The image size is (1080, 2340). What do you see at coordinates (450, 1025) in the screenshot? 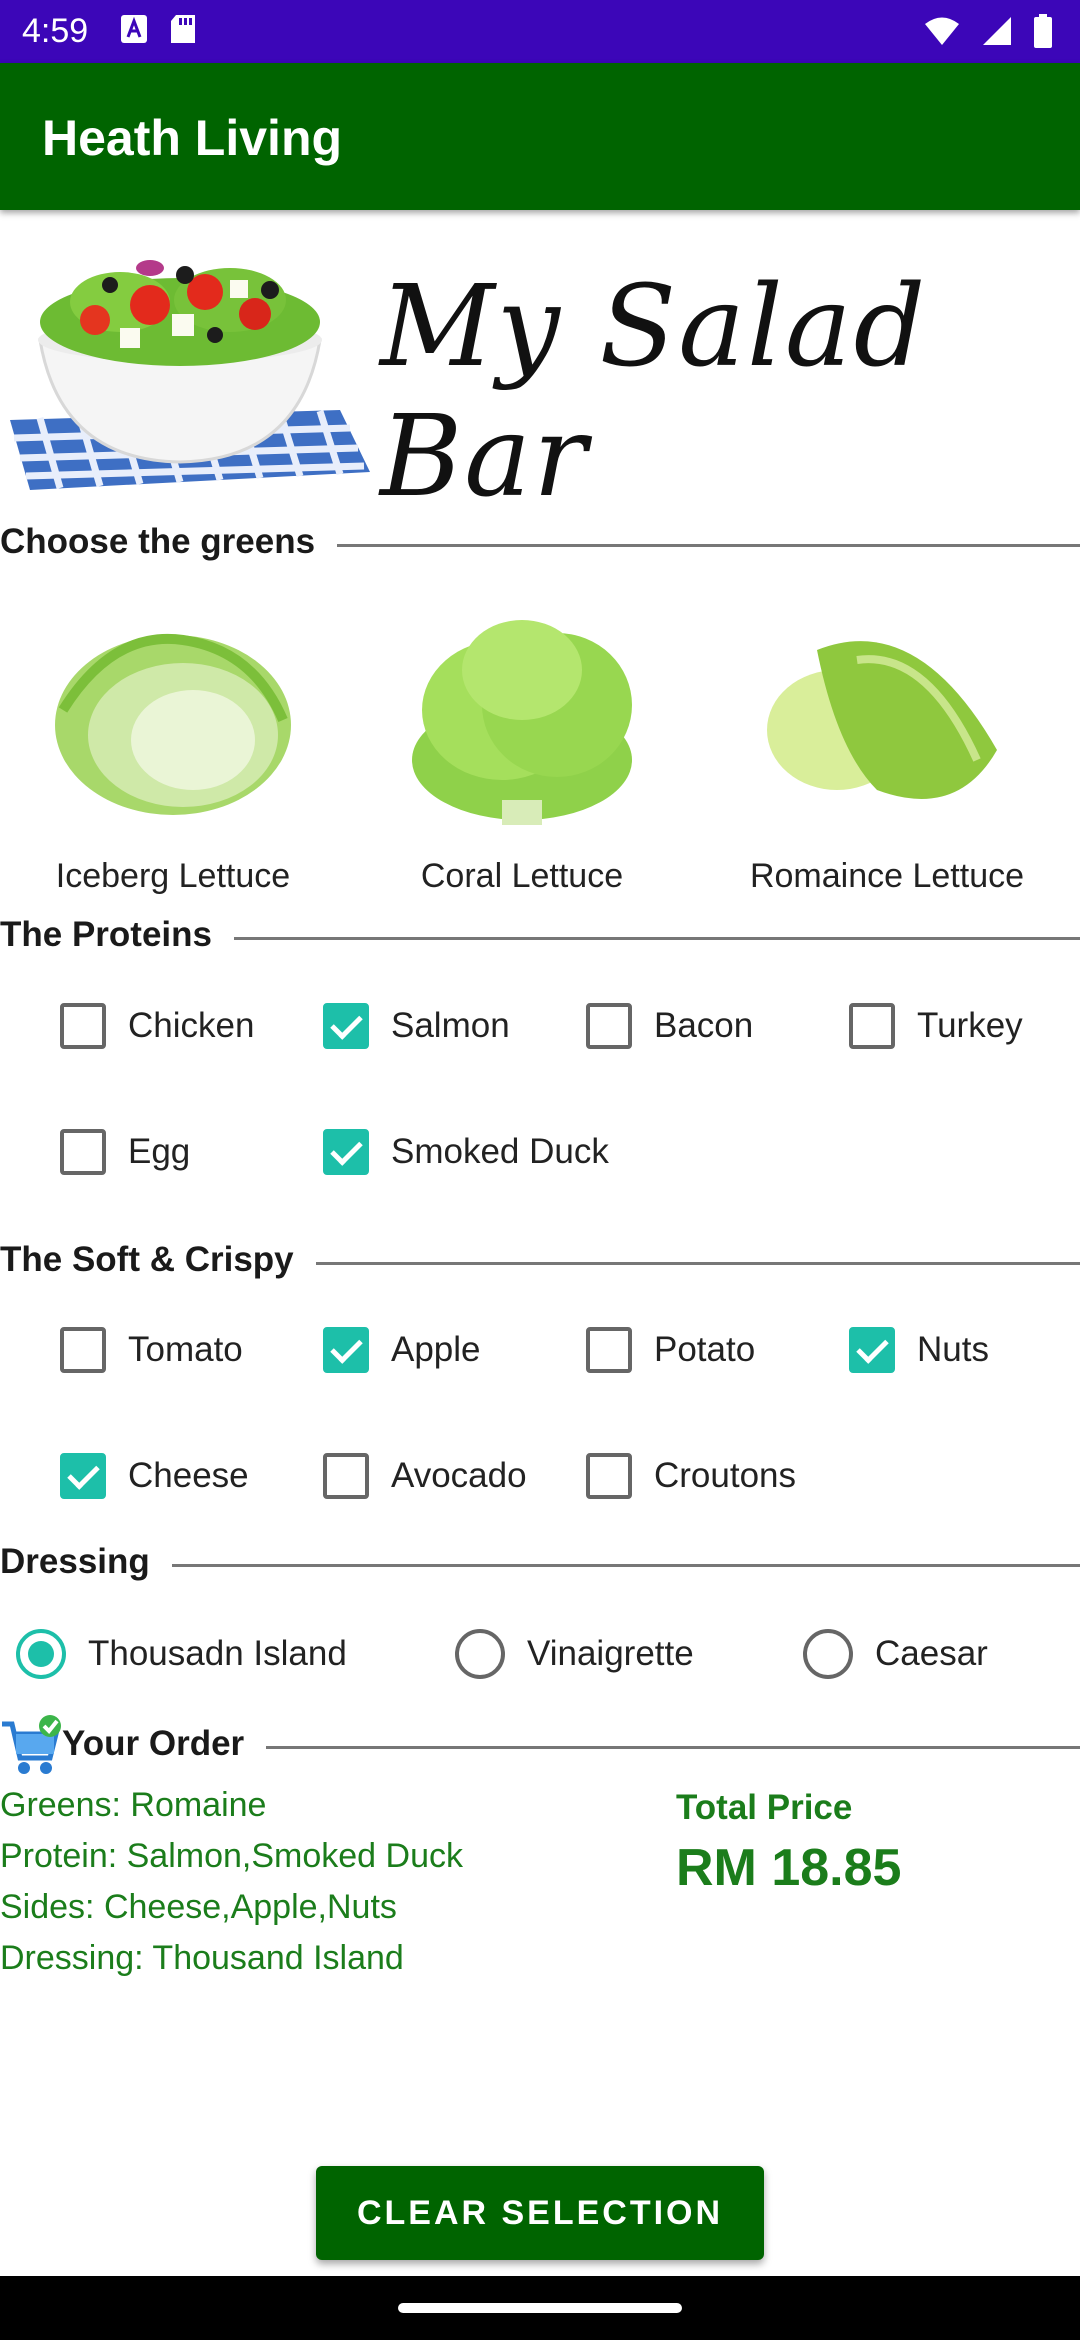
I see `checkbox-label: Salmon` at bounding box center [450, 1025].